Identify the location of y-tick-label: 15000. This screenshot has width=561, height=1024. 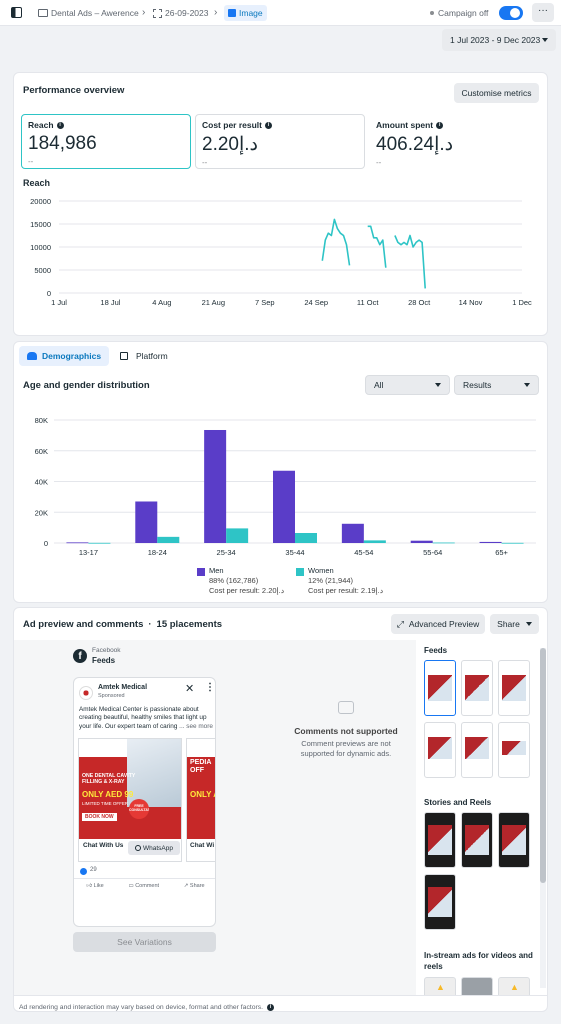
(40, 224).